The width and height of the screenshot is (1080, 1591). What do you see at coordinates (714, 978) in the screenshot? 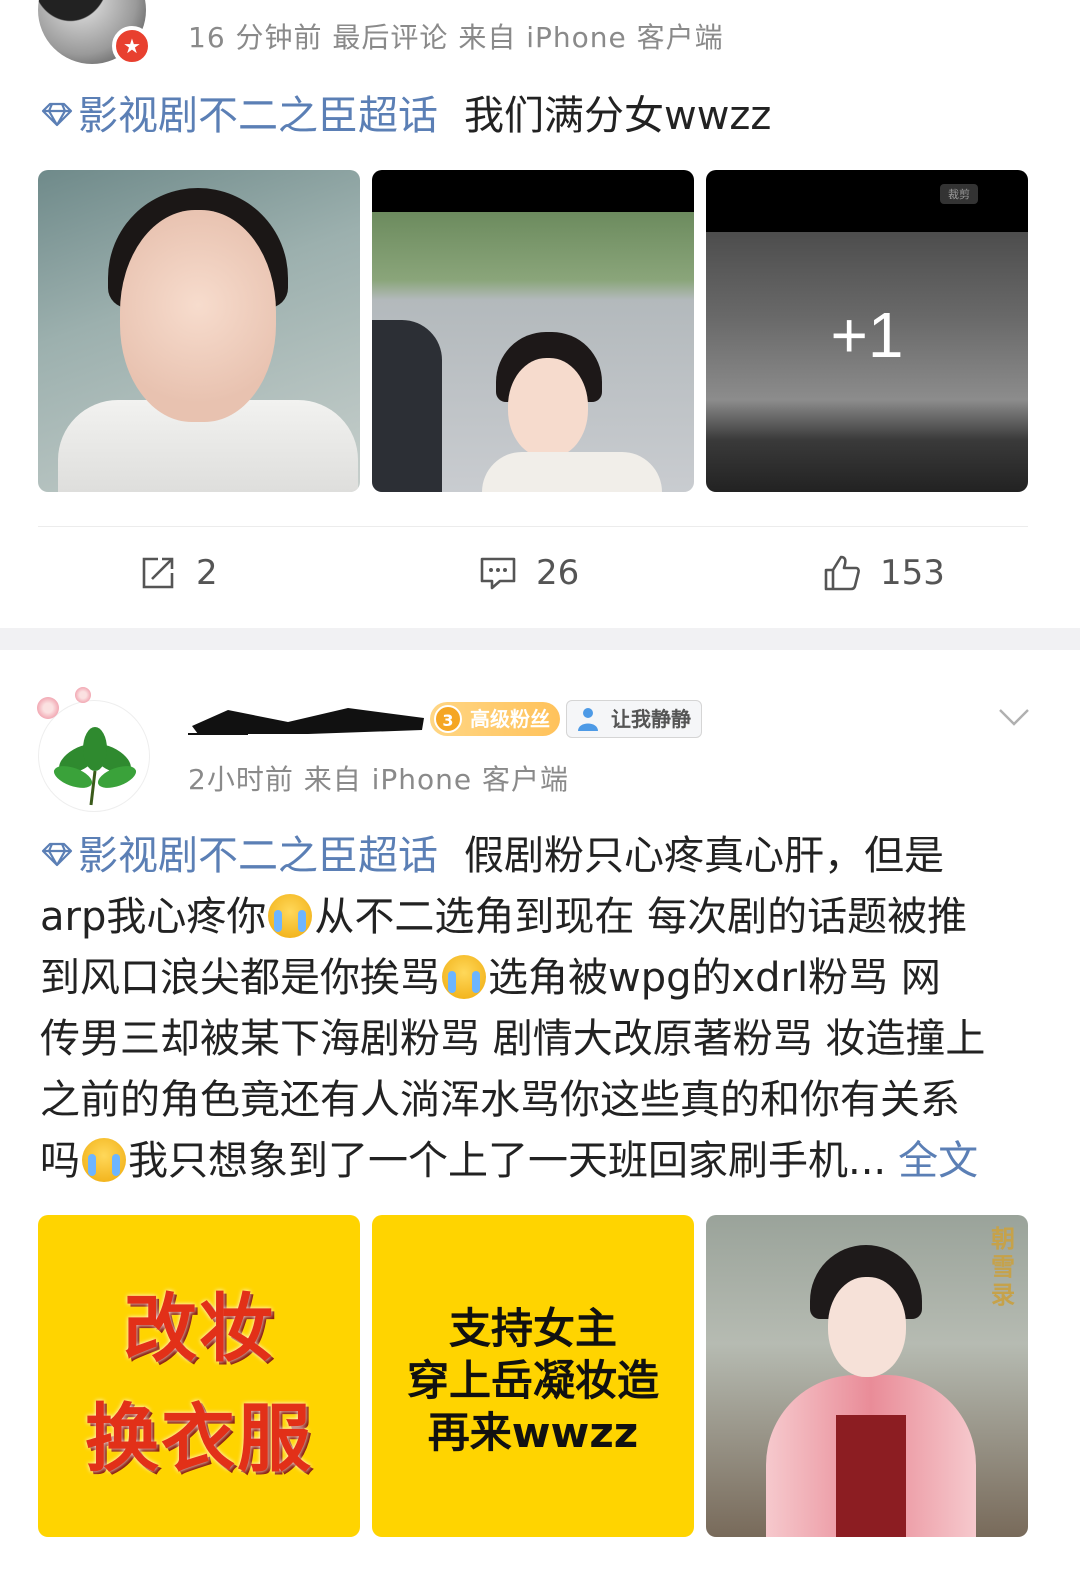
I see `text-line: 选角被wpg的xdrl粉骂 网` at bounding box center [714, 978].